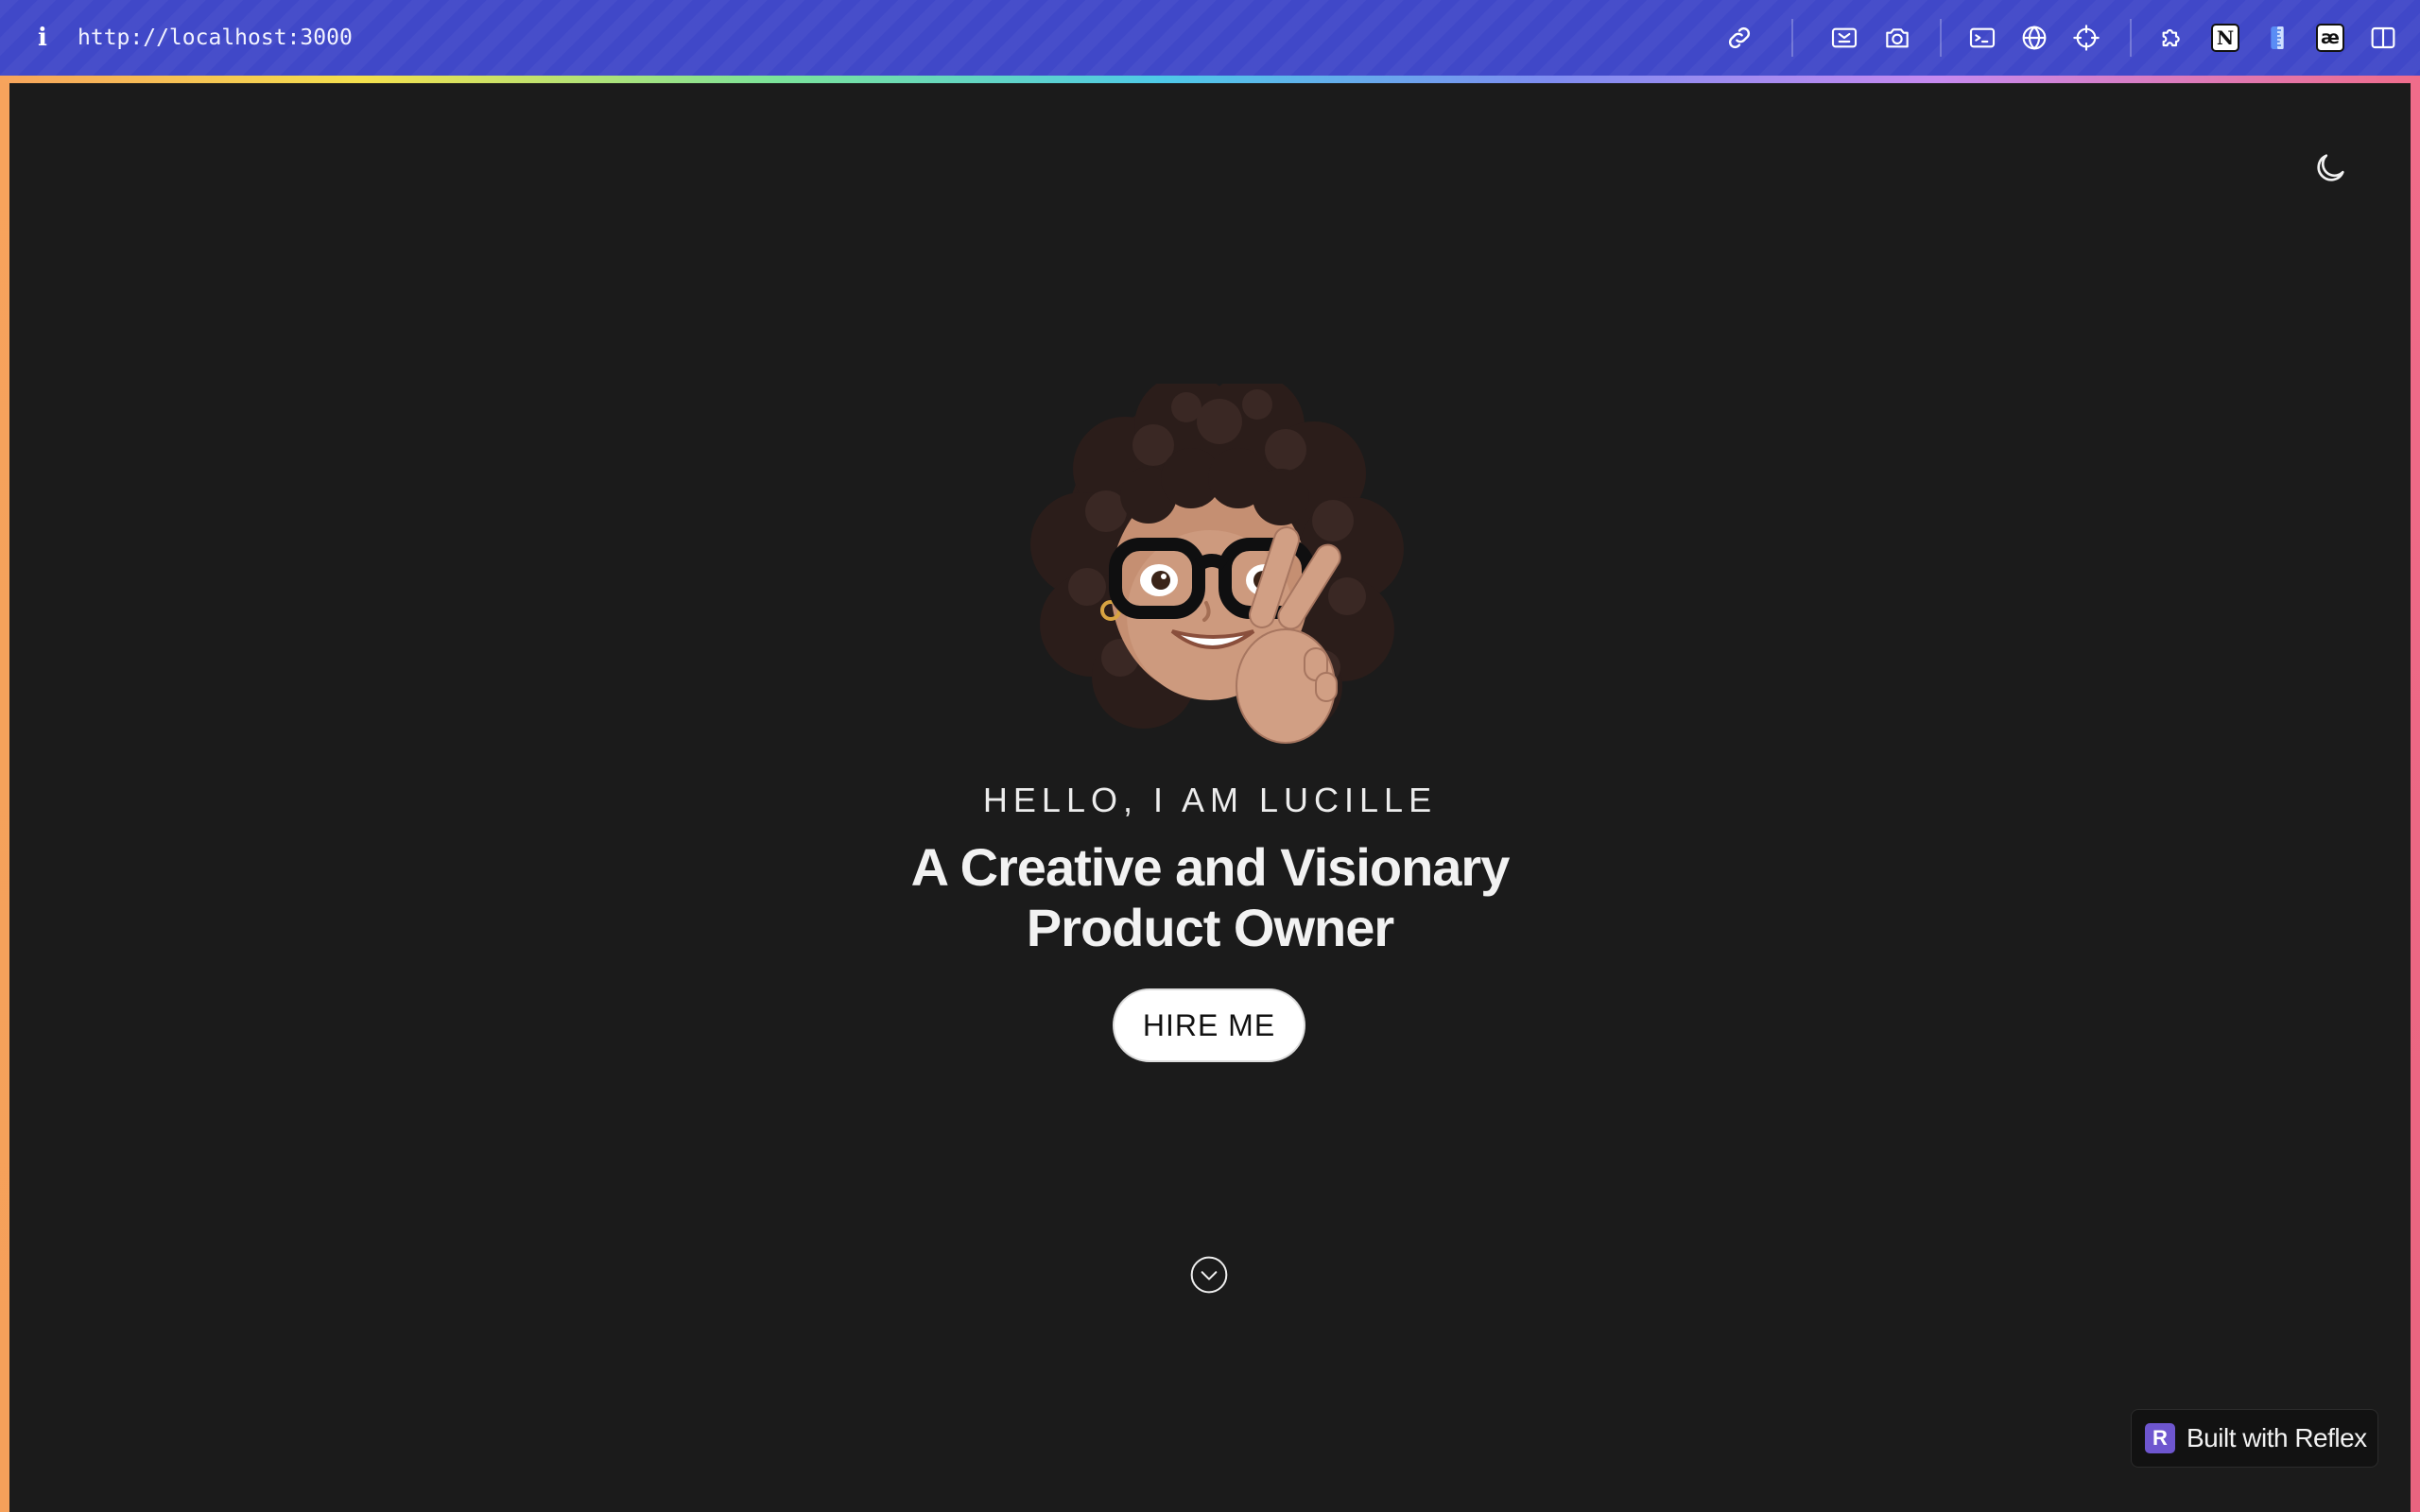 The width and height of the screenshot is (2420, 1512). I want to click on hero-headline-line2: Product Owner, so click(1210, 927).